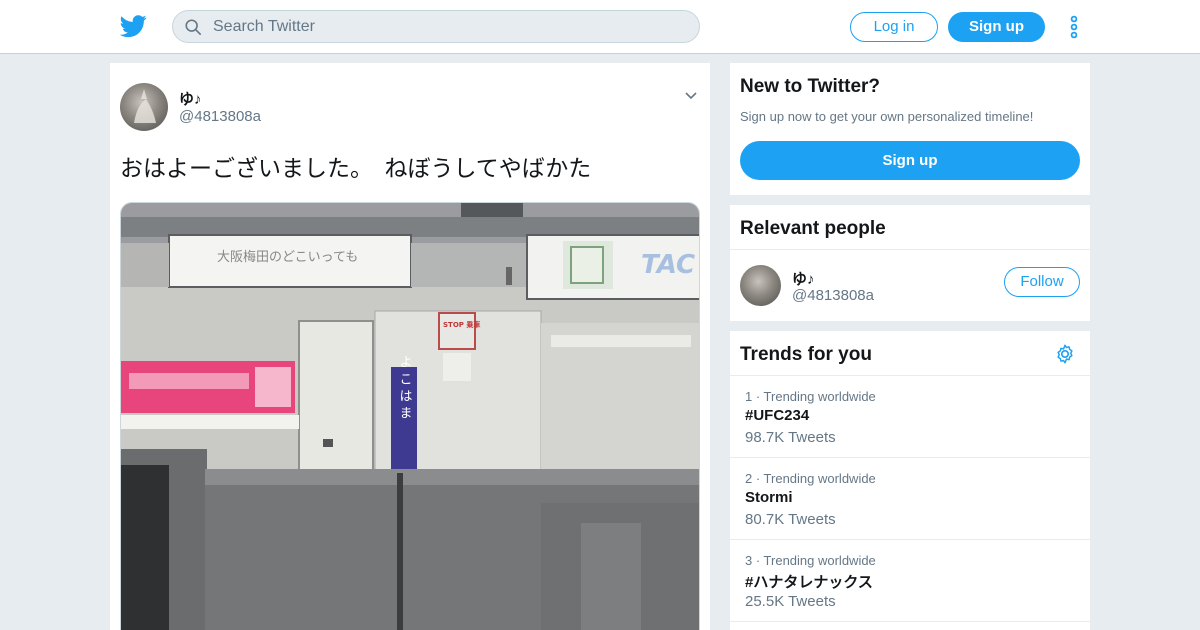  What do you see at coordinates (806, 354) in the screenshot?
I see `trends-title: Trends for you` at bounding box center [806, 354].